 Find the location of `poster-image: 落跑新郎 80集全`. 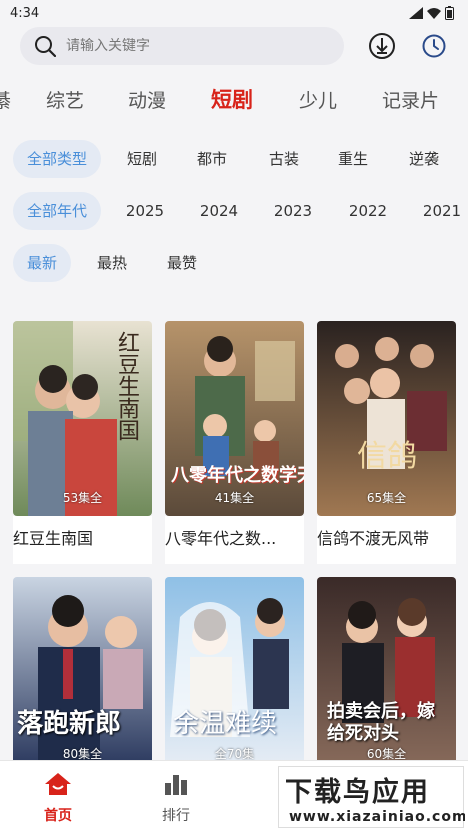

poster-image: 落跑新郎 80集全 is located at coordinates (82, 674).